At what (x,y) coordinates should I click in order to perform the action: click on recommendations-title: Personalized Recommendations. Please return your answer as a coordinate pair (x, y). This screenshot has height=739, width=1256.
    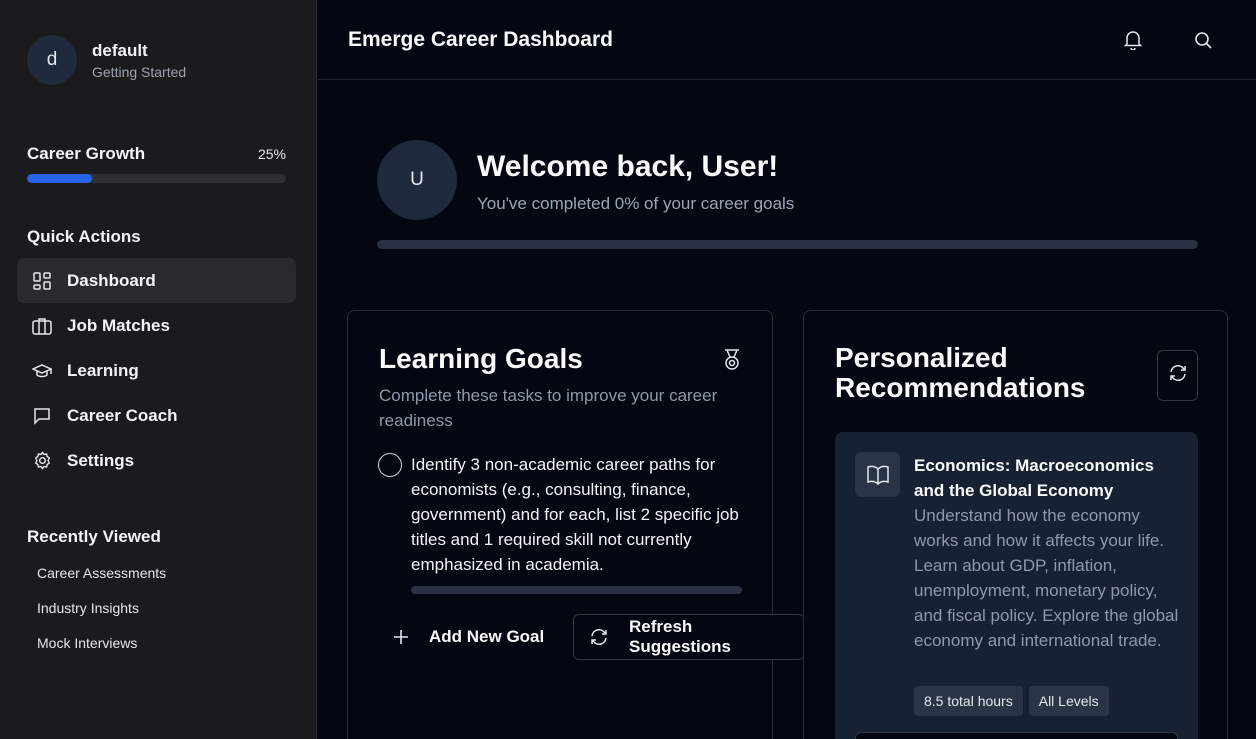
    Looking at the image, I should click on (960, 372).